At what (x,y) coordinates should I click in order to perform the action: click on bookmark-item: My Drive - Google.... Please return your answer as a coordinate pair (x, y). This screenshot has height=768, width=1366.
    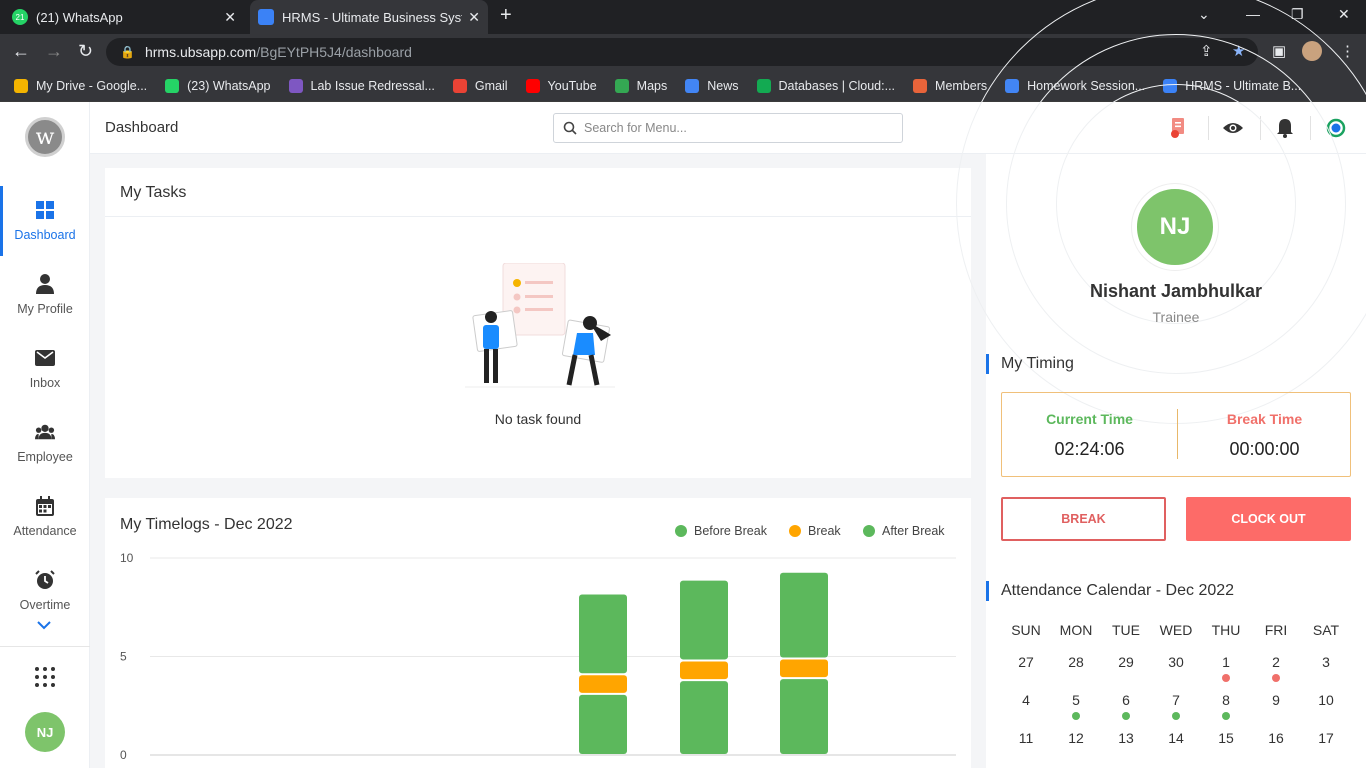
    Looking at the image, I should click on (80, 85).